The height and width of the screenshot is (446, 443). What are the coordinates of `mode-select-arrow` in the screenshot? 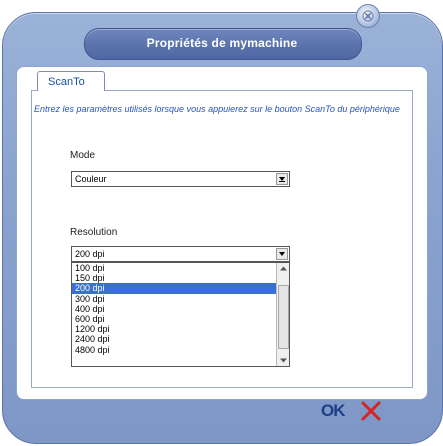 It's located at (282, 179).